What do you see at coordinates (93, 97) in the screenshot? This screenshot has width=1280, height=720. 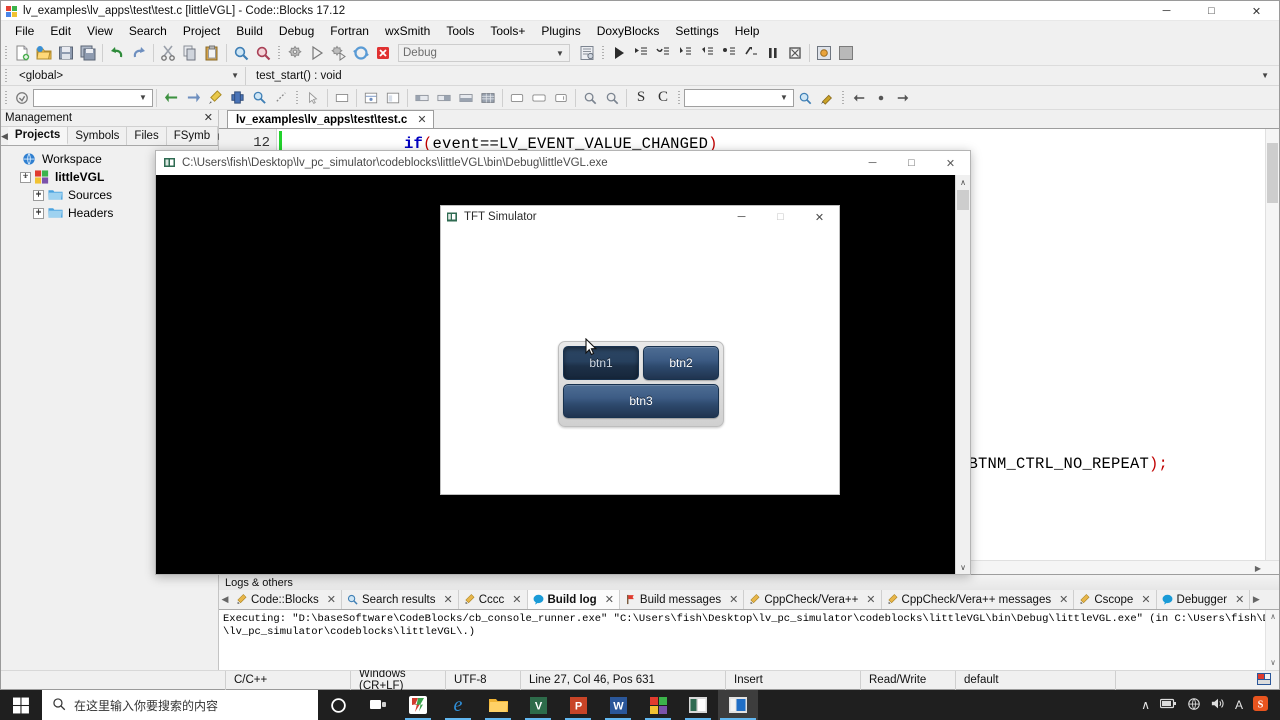 I see `find-input: ▼` at bounding box center [93, 97].